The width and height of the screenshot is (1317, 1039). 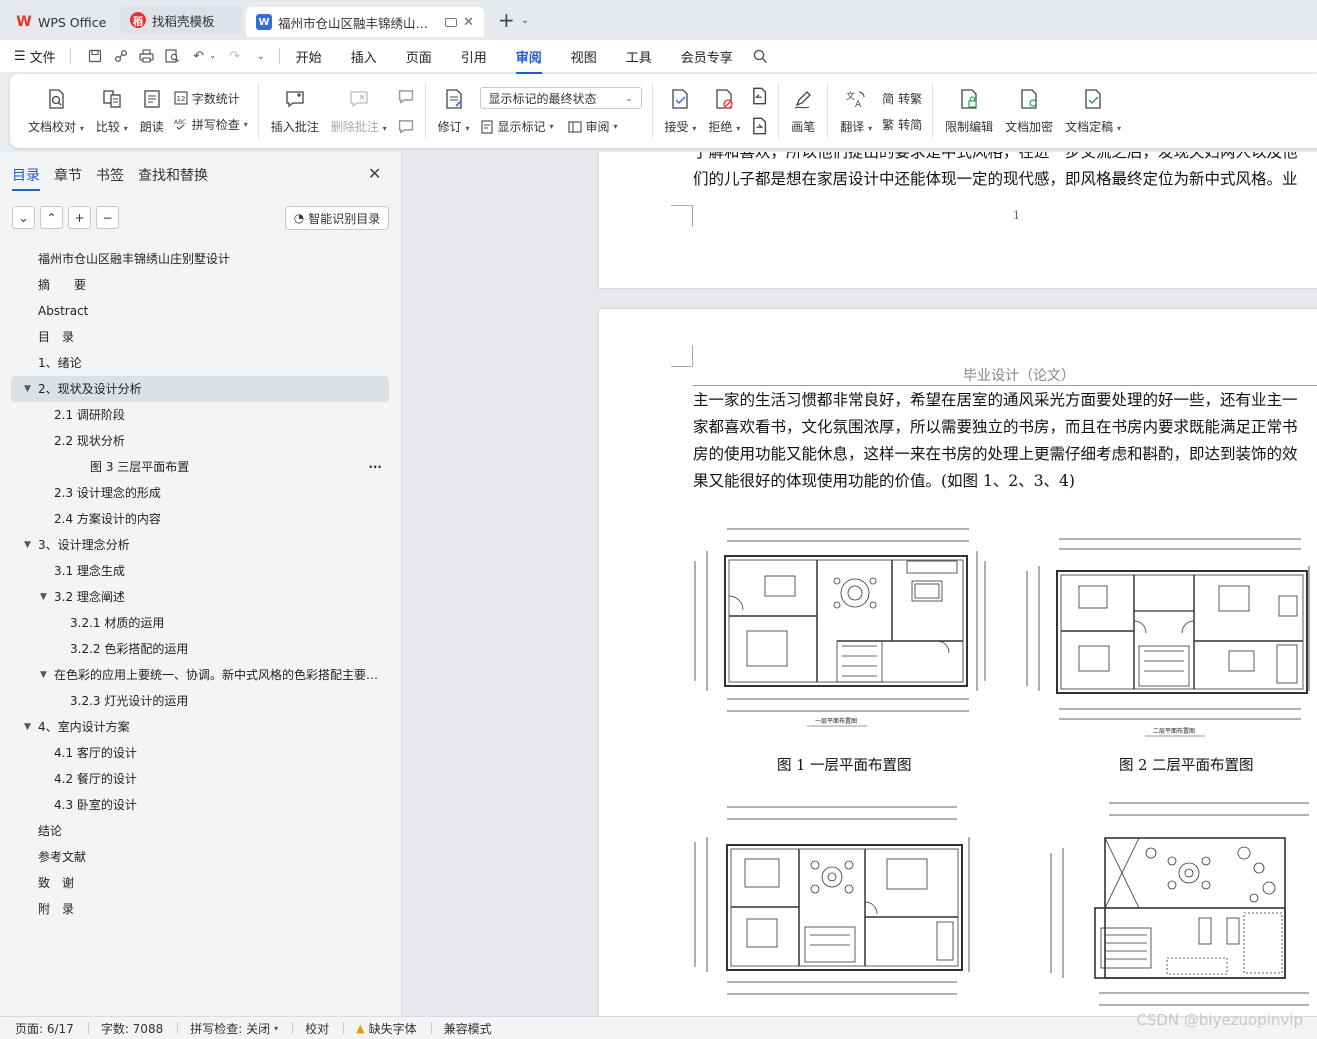 What do you see at coordinates (201, 623) in the screenshot?
I see `toc-item: 3.2.1 材质的运用` at bounding box center [201, 623].